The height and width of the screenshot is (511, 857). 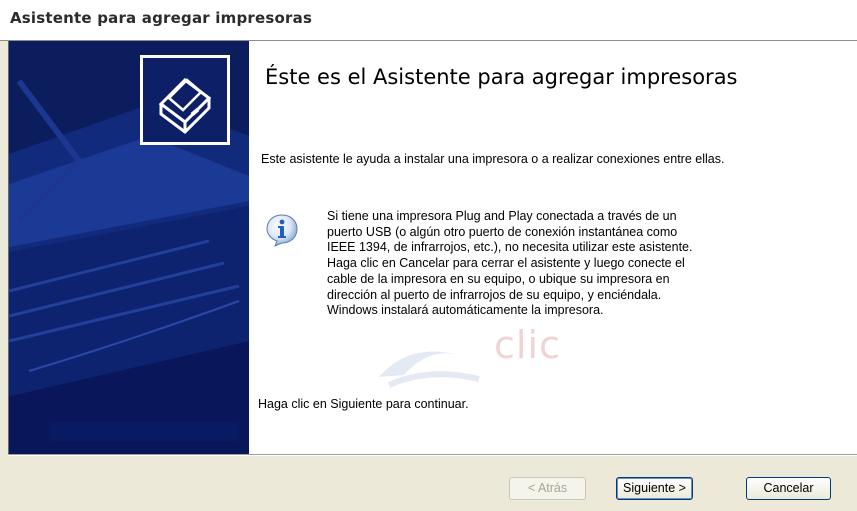 What do you see at coordinates (547, 488) in the screenshot?
I see `back-button: < Atrás` at bounding box center [547, 488].